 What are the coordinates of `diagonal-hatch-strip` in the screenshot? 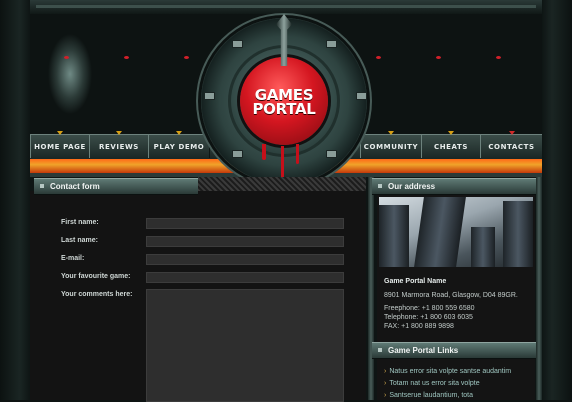 It's located at (282, 184).